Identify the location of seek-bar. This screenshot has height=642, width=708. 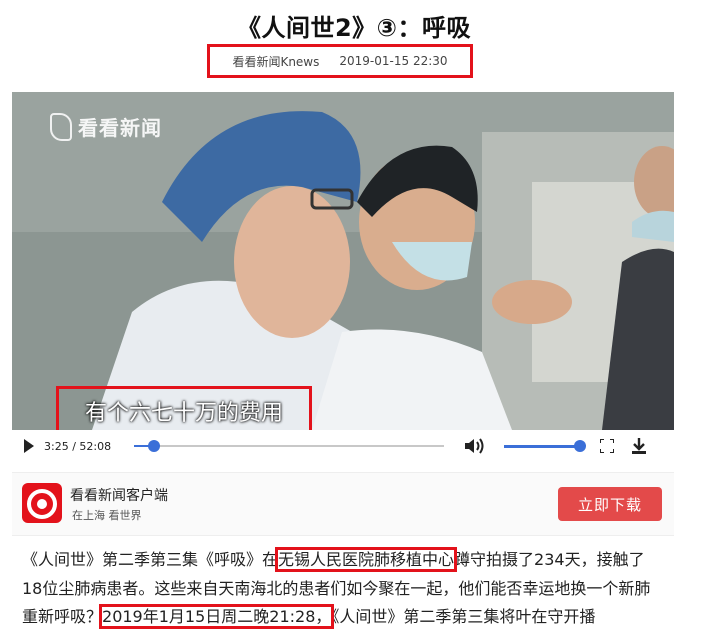
(289, 446).